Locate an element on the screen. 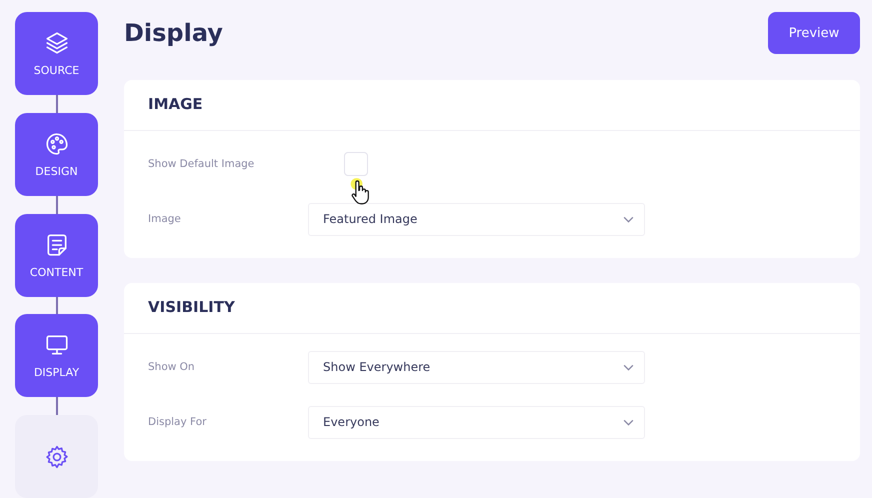  section-title: IMAGE is located at coordinates (492, 105).